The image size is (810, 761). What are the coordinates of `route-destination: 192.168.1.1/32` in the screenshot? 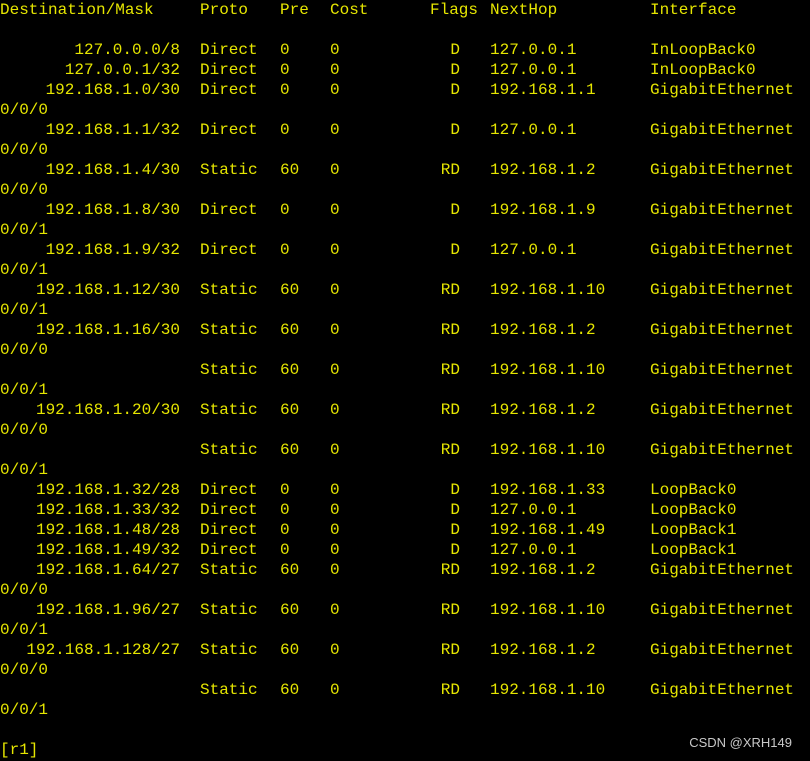 It's located at (112, 130).